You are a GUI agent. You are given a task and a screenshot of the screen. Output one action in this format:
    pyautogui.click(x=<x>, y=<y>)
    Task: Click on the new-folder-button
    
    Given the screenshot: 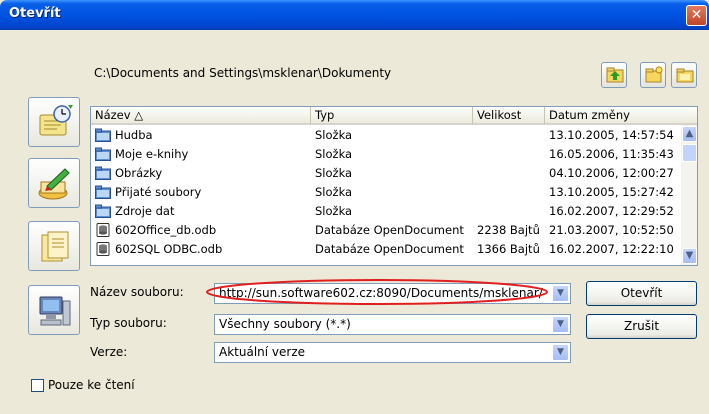 What is the action you would take?
    pyautogui.click(x=653, y=75)
    